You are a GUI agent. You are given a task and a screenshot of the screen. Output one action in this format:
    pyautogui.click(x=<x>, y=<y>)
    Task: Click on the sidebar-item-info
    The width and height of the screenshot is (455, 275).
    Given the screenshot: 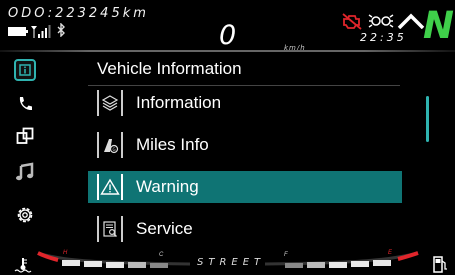 What is the action you would take?
    pyautogui.click(x=25, y=70)
    